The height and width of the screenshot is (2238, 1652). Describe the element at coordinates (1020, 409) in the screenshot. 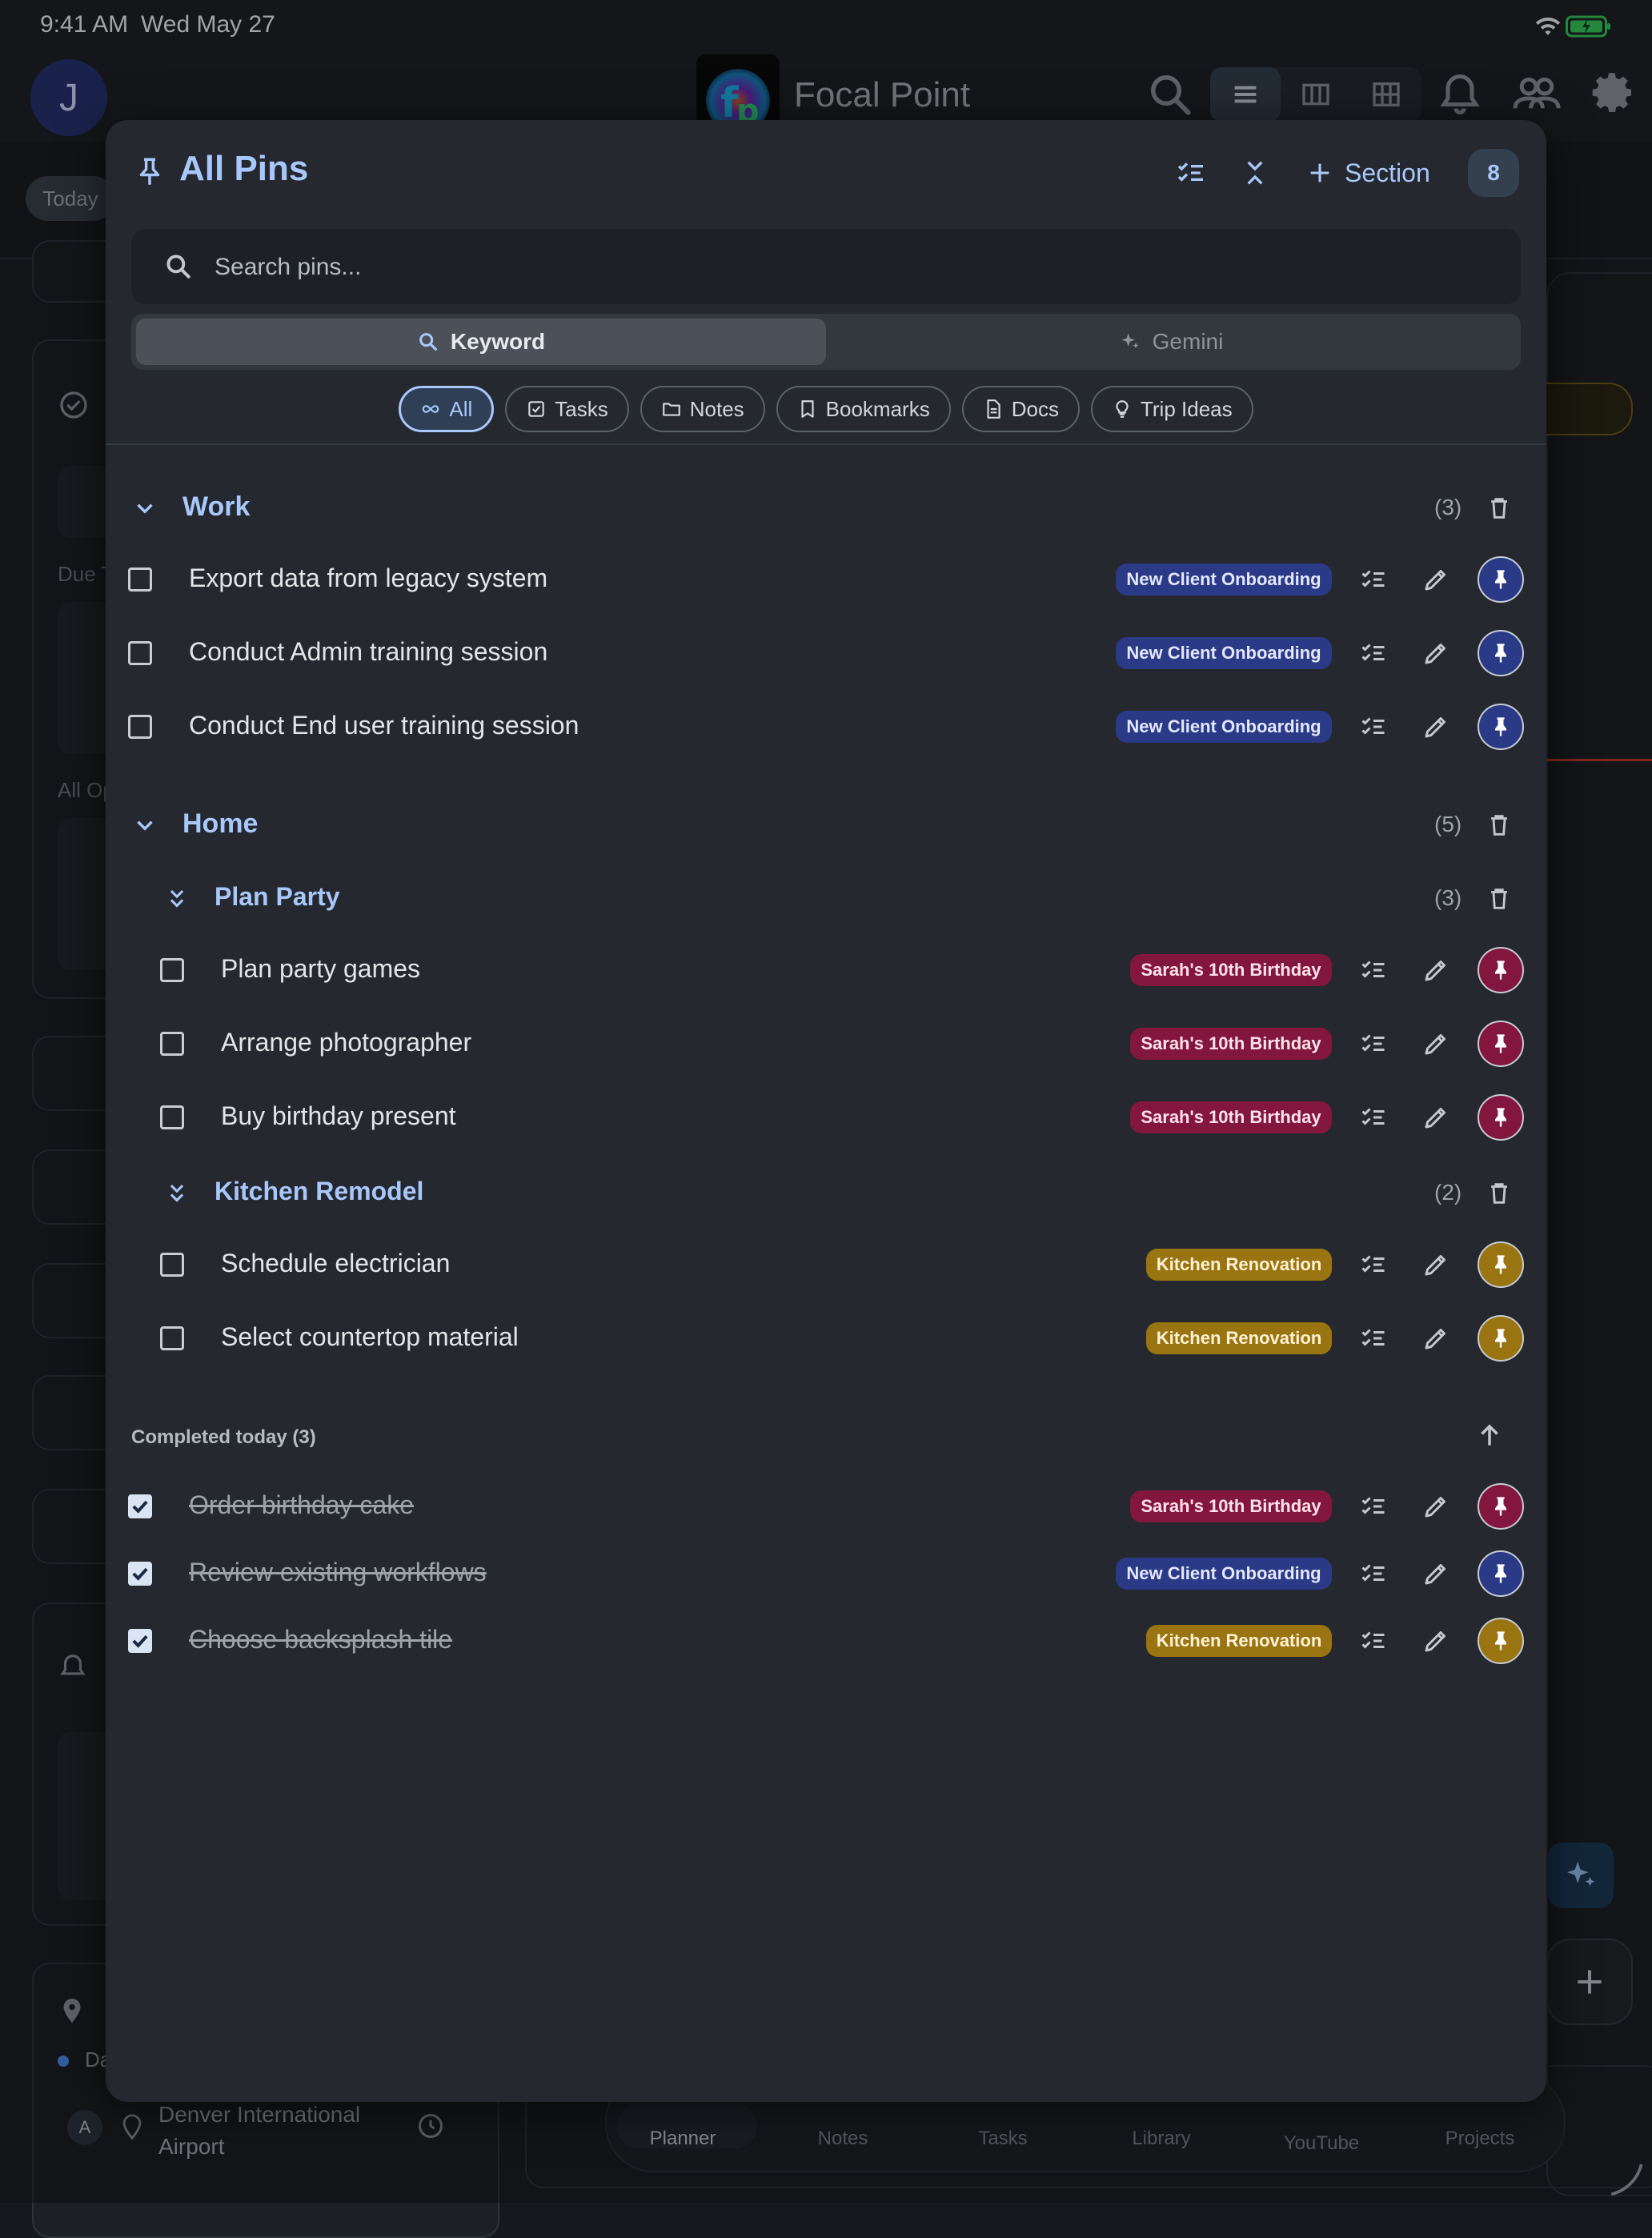

I see `filter-chip-docs: Docs` at that location.